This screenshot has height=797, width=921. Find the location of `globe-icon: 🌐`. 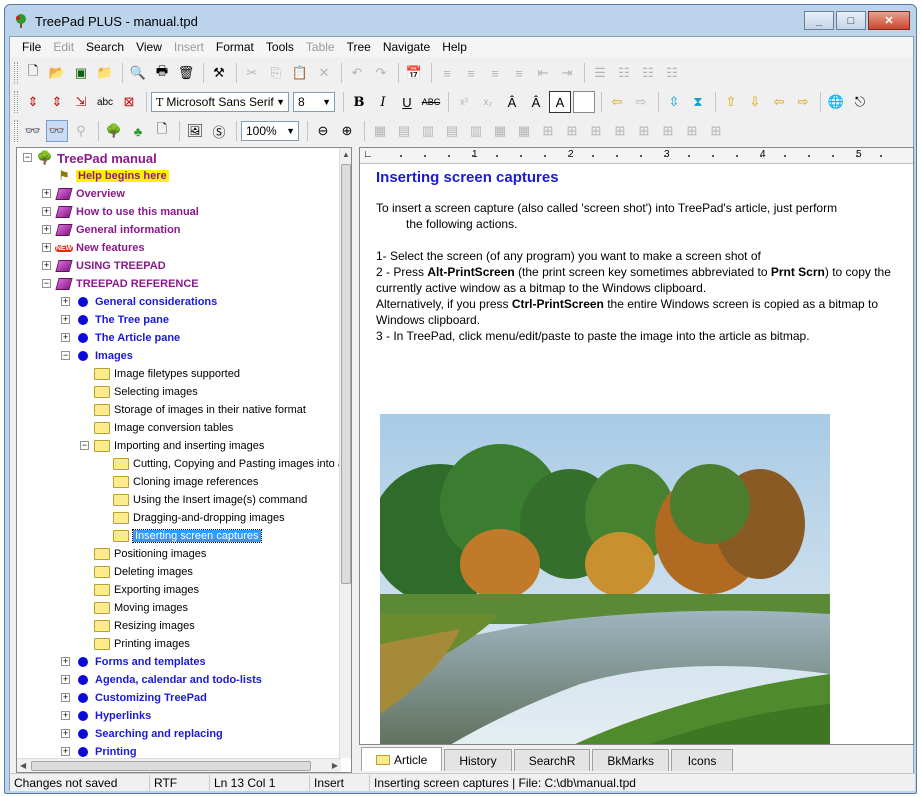

globe-icon: 🌐 is located at coordinates (836, 102).